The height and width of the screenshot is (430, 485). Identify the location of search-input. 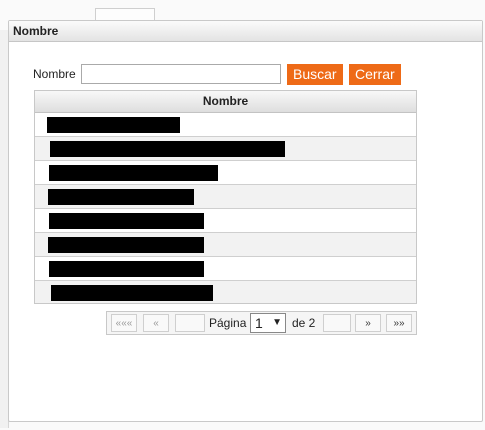
(181, 74).